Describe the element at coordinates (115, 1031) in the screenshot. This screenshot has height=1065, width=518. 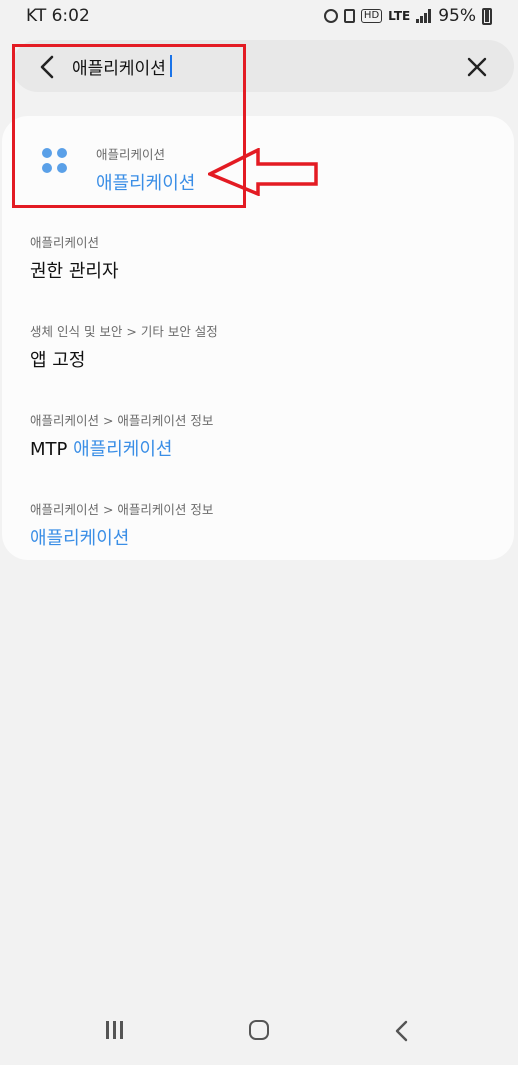
I see `recents-button` at that location.